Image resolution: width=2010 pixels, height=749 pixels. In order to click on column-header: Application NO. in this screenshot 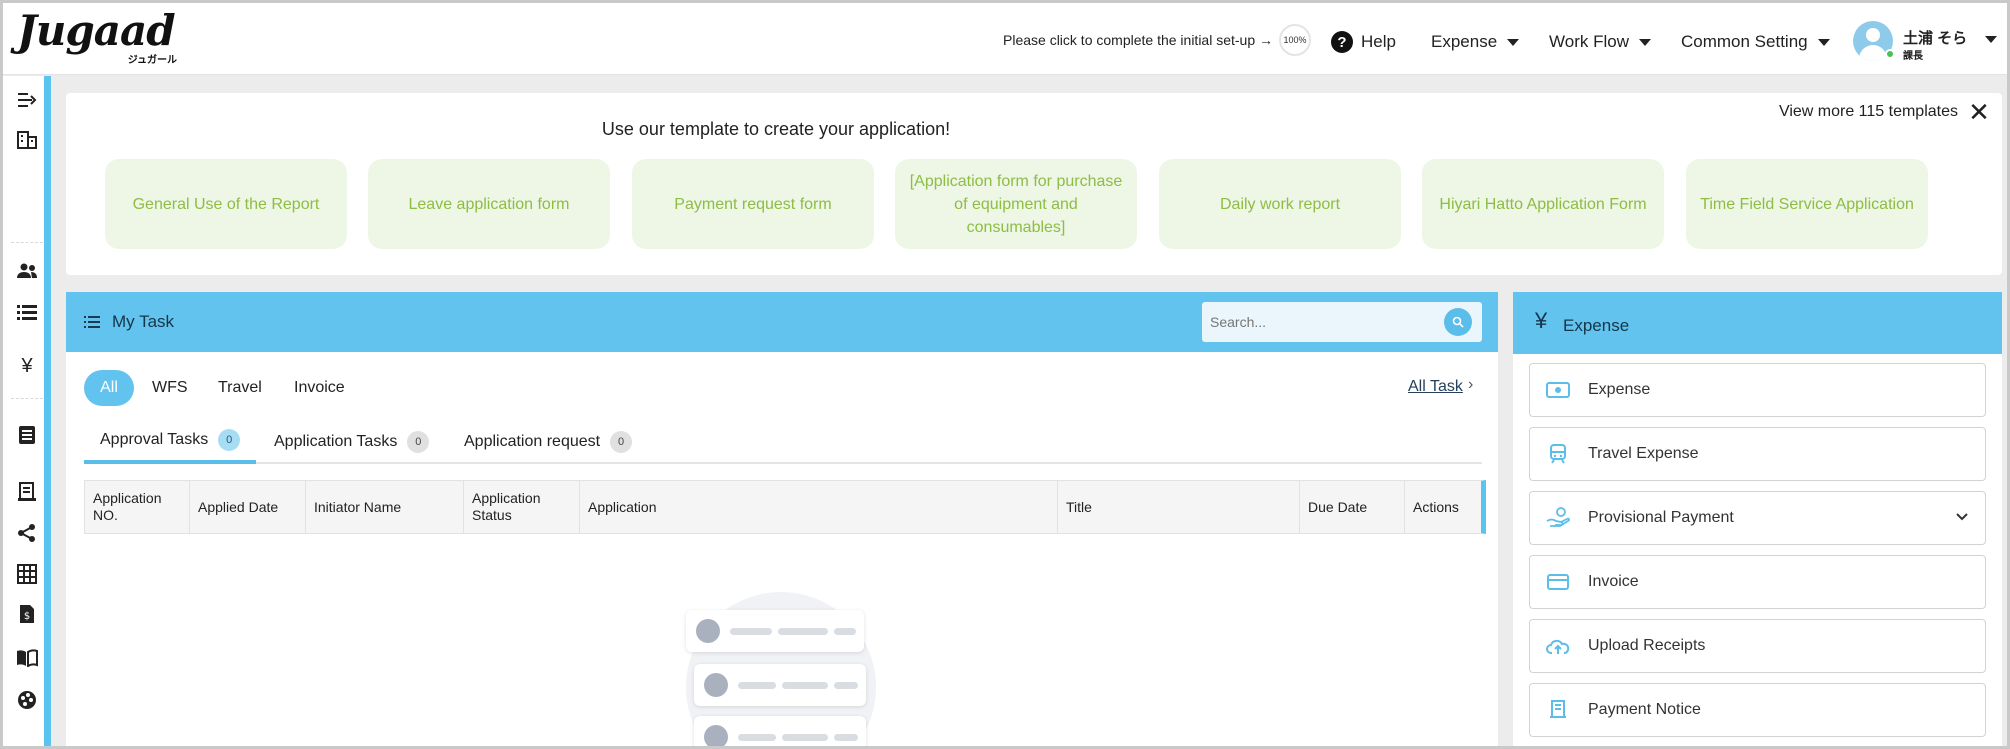, I will do `click(137, 507)`.